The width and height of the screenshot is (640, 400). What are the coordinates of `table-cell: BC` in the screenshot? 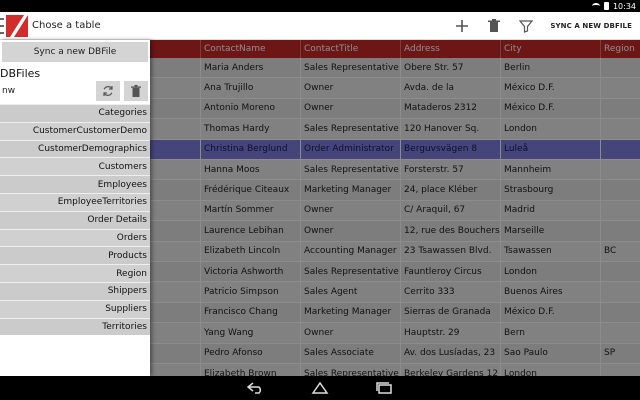 It's located at (620, 251).